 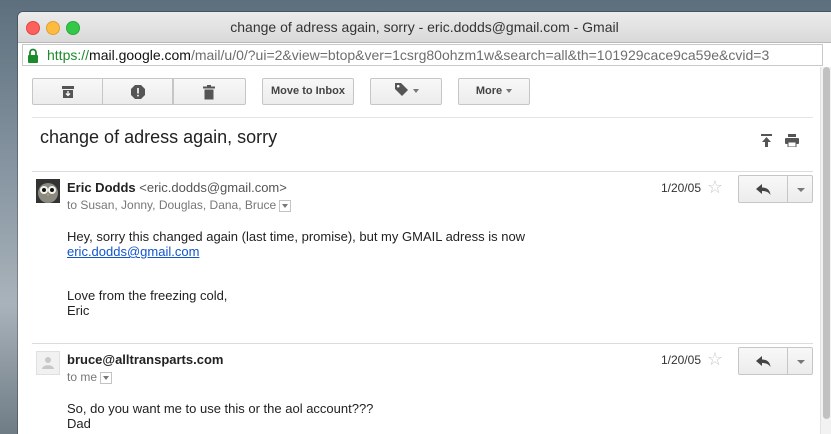 I want to click on thread-subject: change of adress again, sorry, so click(x=159, y=137).